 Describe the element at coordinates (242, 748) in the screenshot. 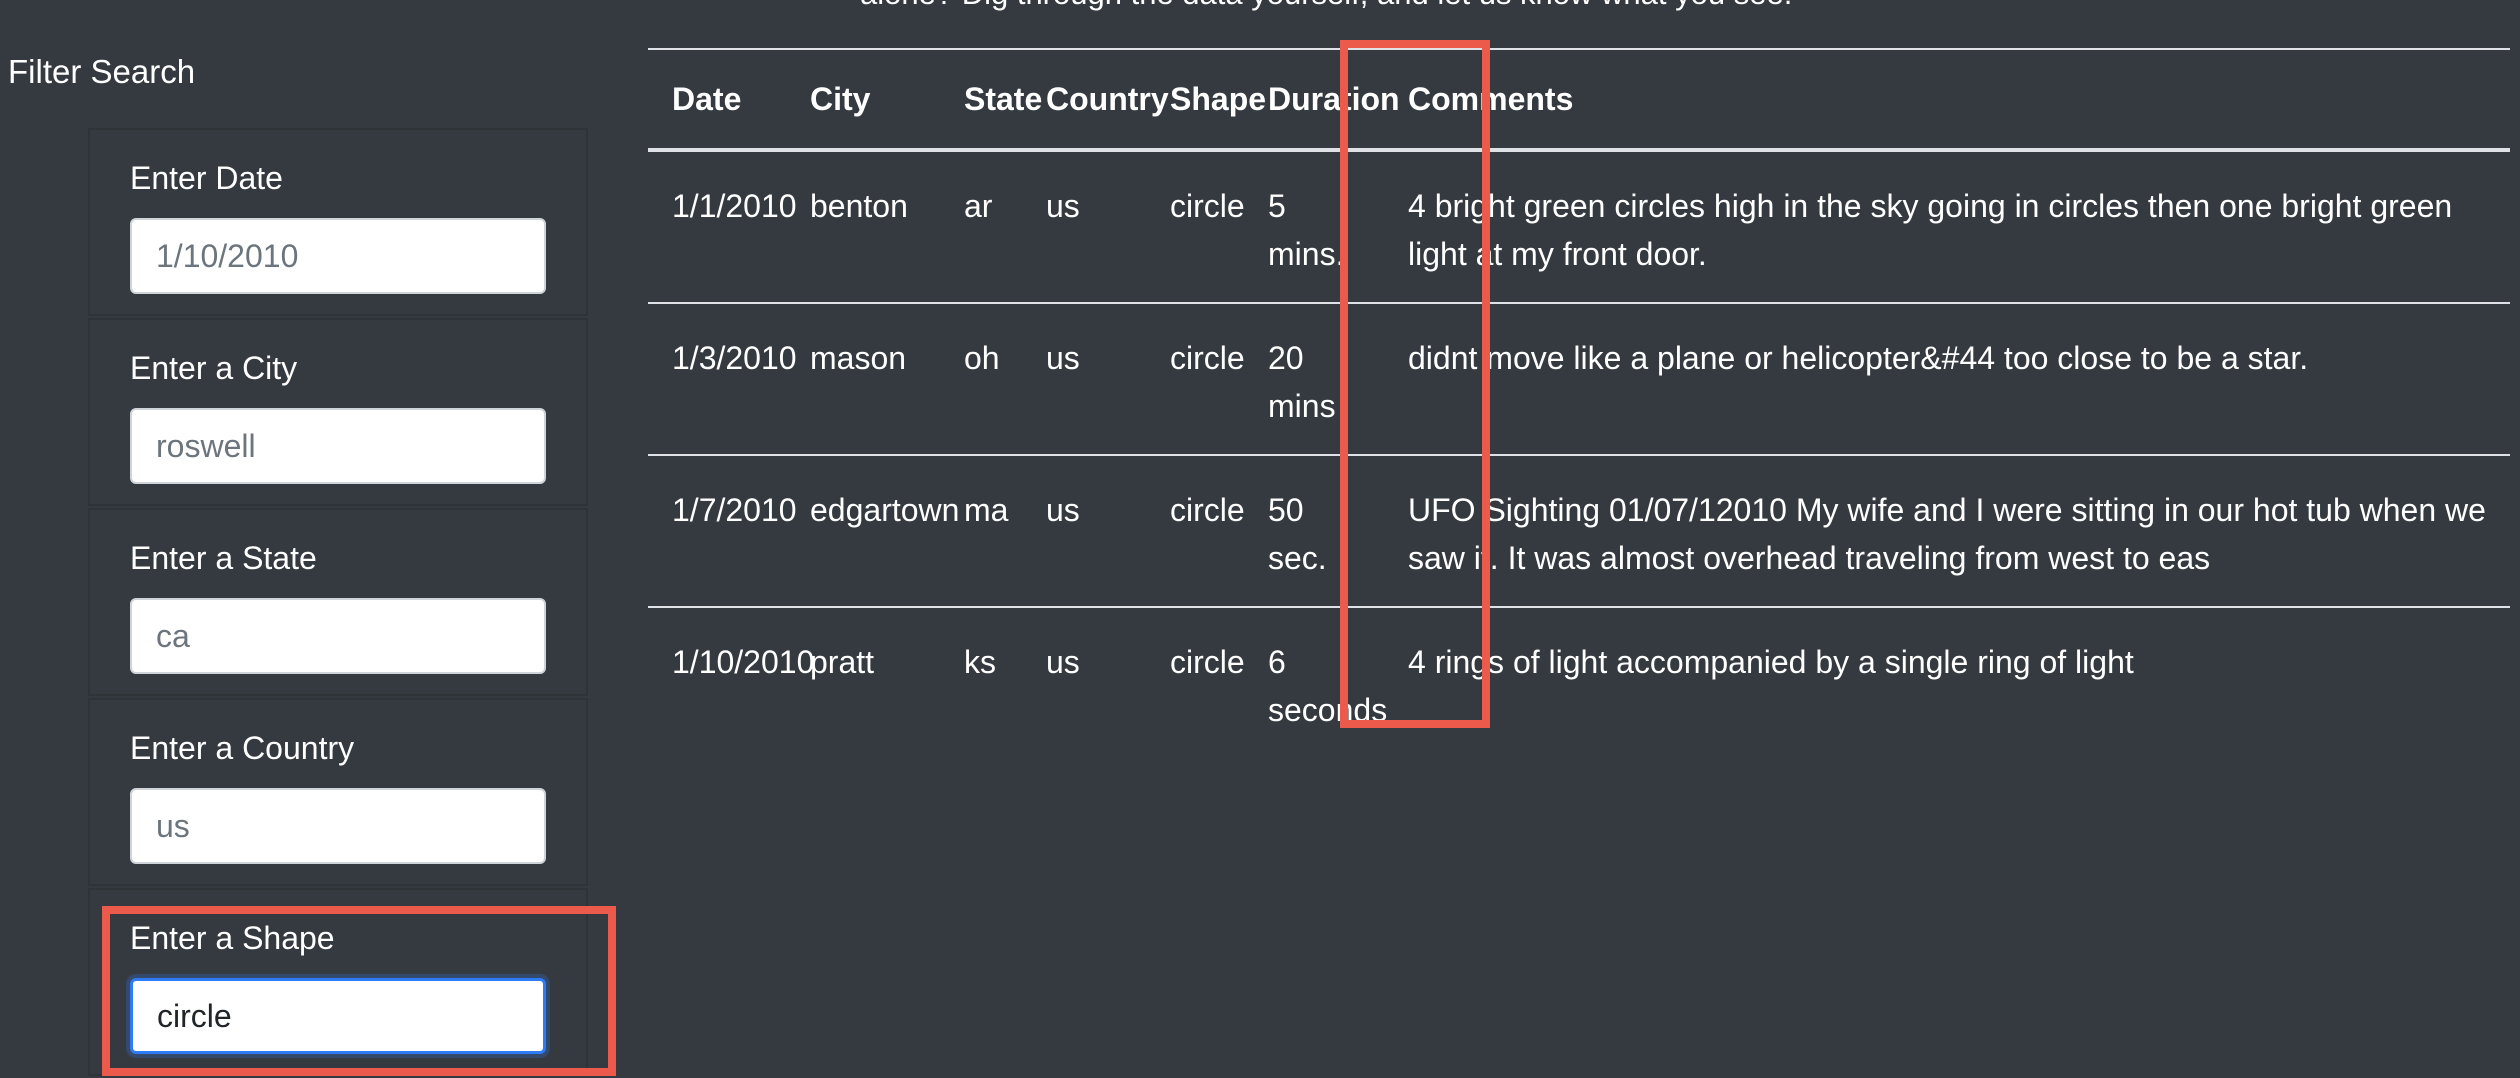

I see `filter-country-label: Enter a Country` at that location.